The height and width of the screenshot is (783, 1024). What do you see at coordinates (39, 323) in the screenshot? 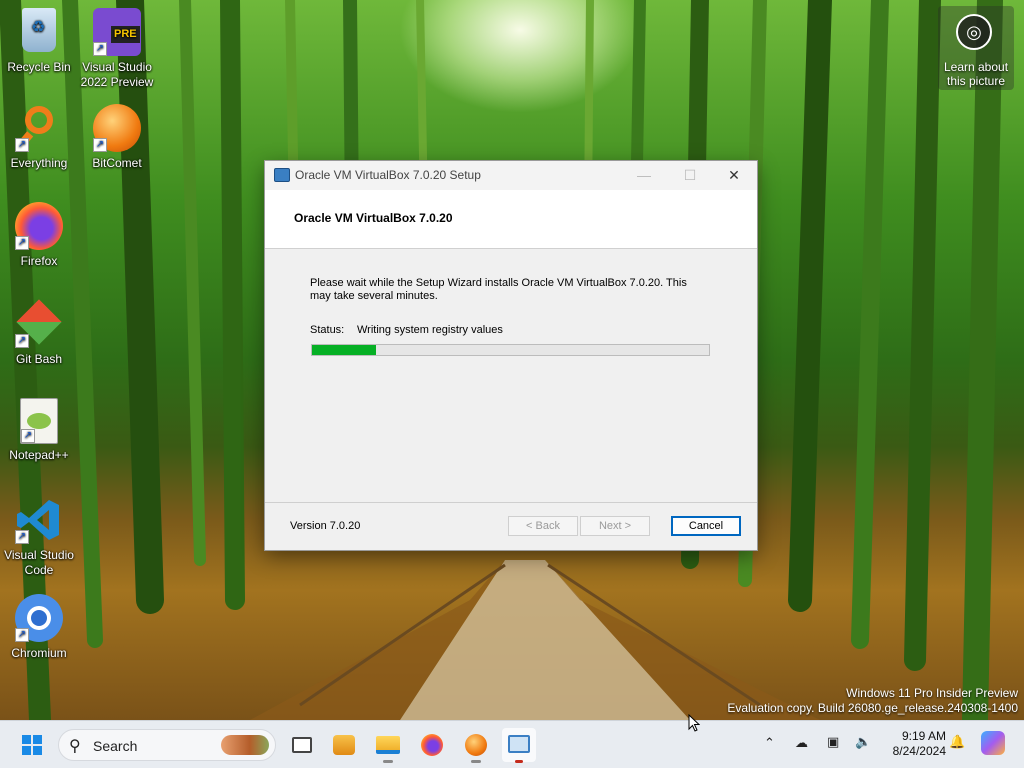
I see `git-bash-icon: ↗` at bounding box center [39, 323].